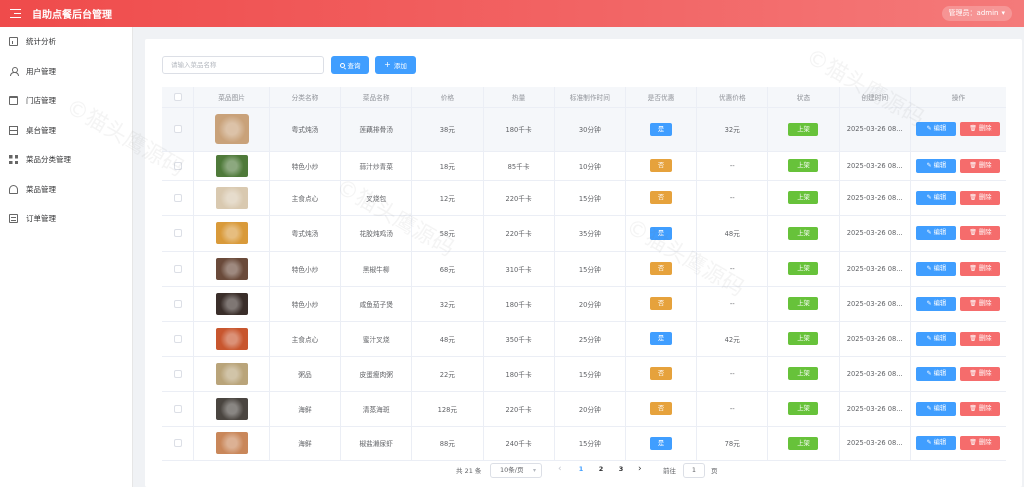  I want to click on search-input, so click(243, 65).